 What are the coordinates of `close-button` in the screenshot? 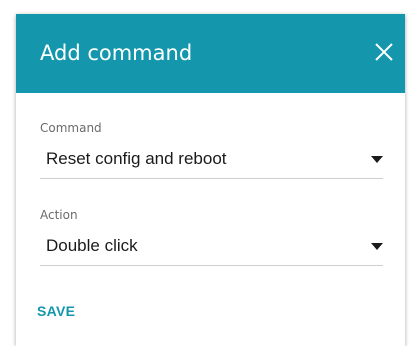 It's located at (384, 52).